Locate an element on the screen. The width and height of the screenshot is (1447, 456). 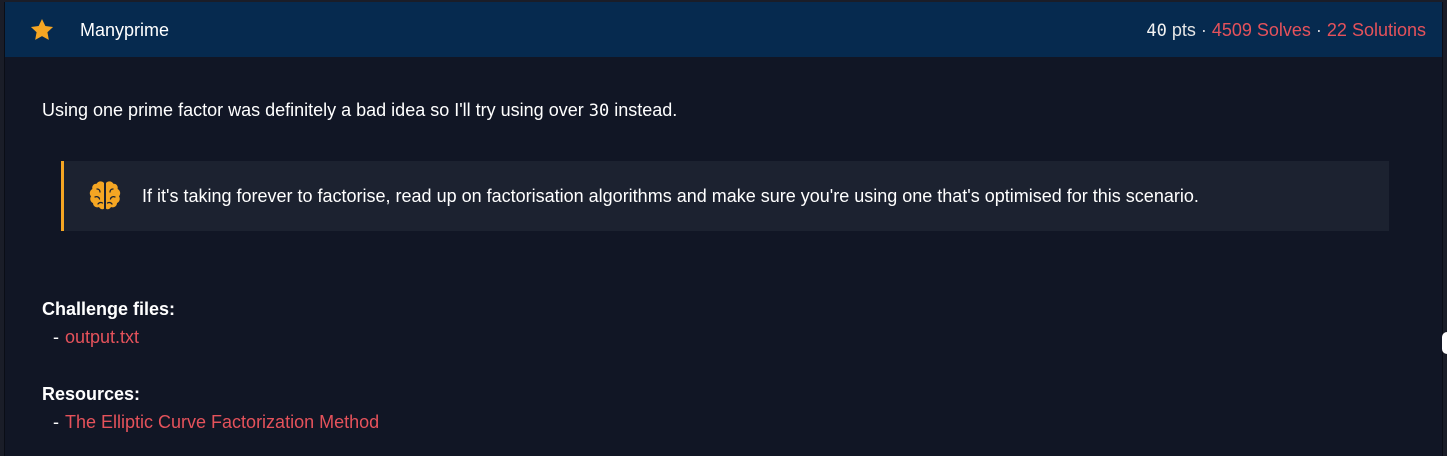
star-icon is located at coordinates (42, 30).